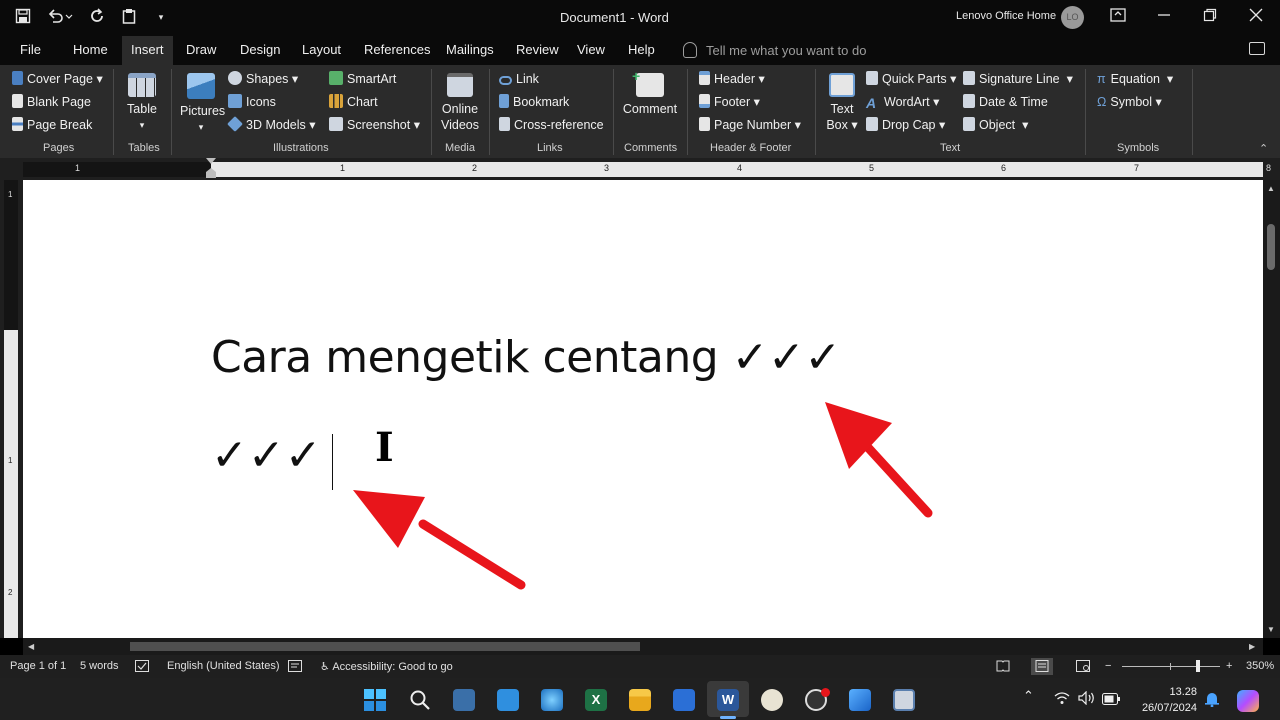 This screenshot has height=720, width=1280. What do you see at coordinates (1018, 79) in the screenshot?
I see `signature-line-button: Signature Line ▾` at bounding box center [1018, 79].